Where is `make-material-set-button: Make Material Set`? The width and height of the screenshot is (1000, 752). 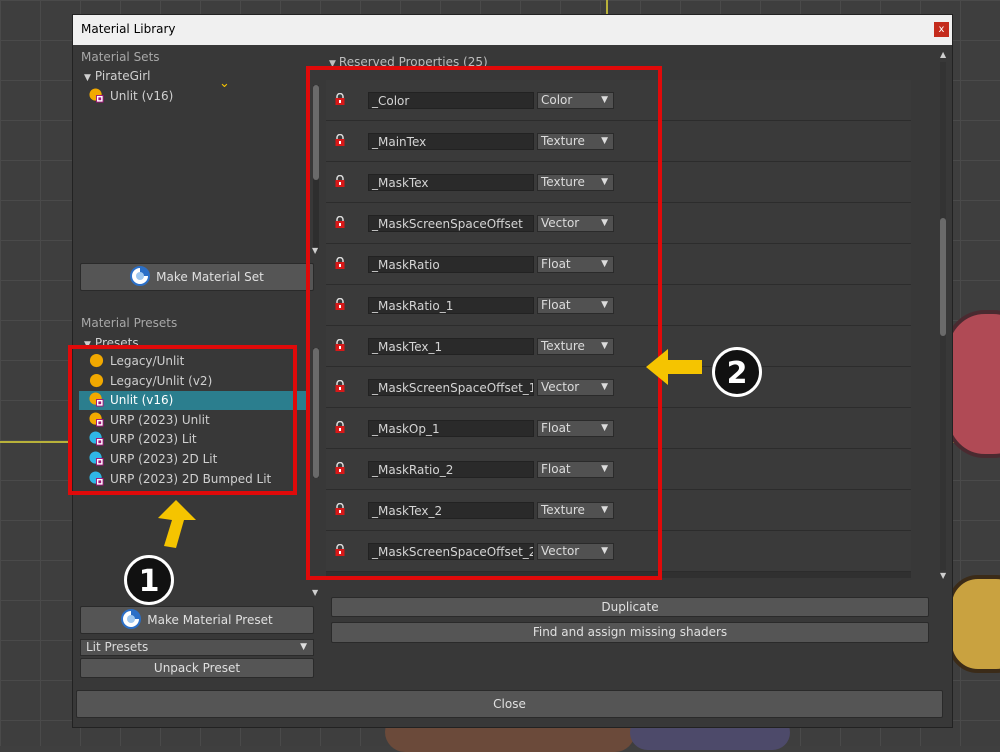
make-material-set-button: Make Material Set is located at coordinates (197, 277).